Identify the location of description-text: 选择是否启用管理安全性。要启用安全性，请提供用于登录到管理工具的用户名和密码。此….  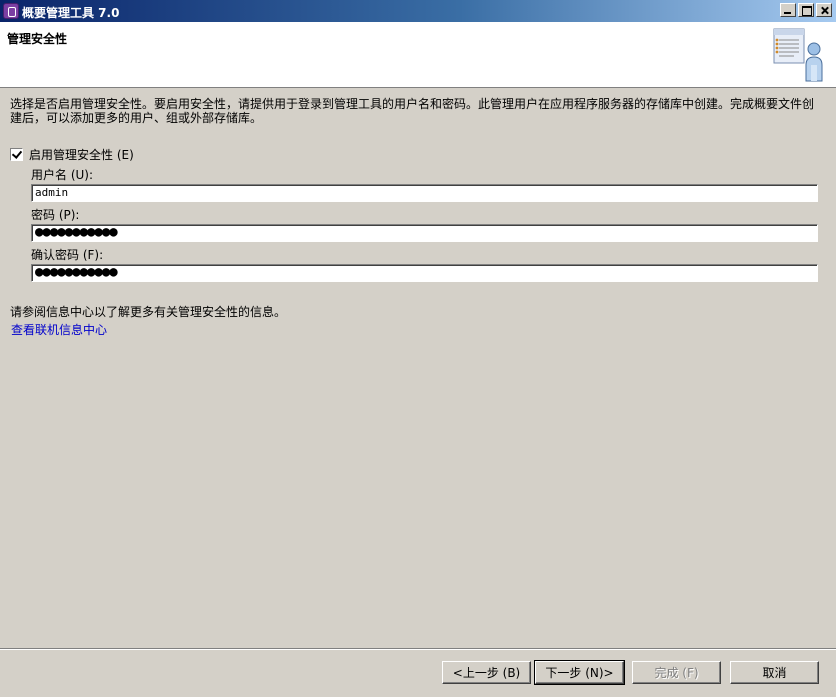
(412, 111).